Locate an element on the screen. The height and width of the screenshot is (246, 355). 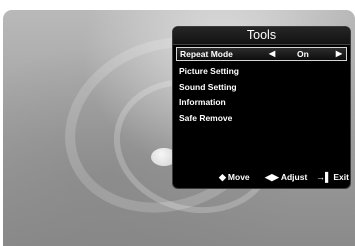
menu-item-sound-setting: Sound Setting is located at coordinates (261, 87).